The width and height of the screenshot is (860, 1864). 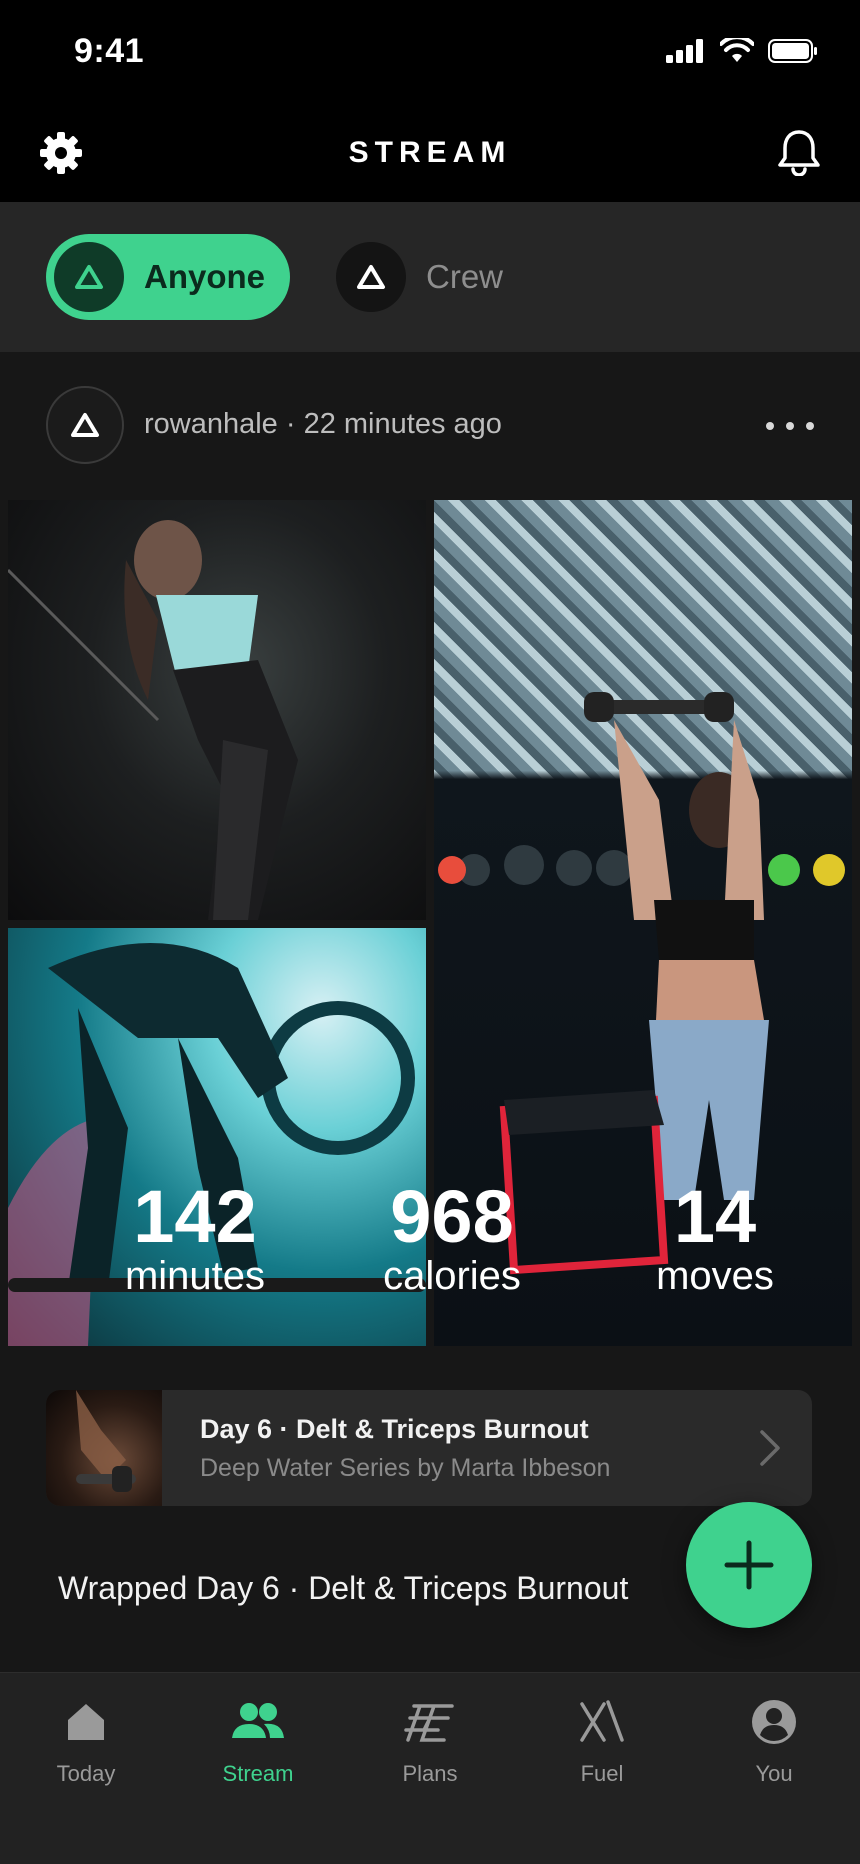 I want to click on chevron-right-icon, so click(x=770, y=1448).